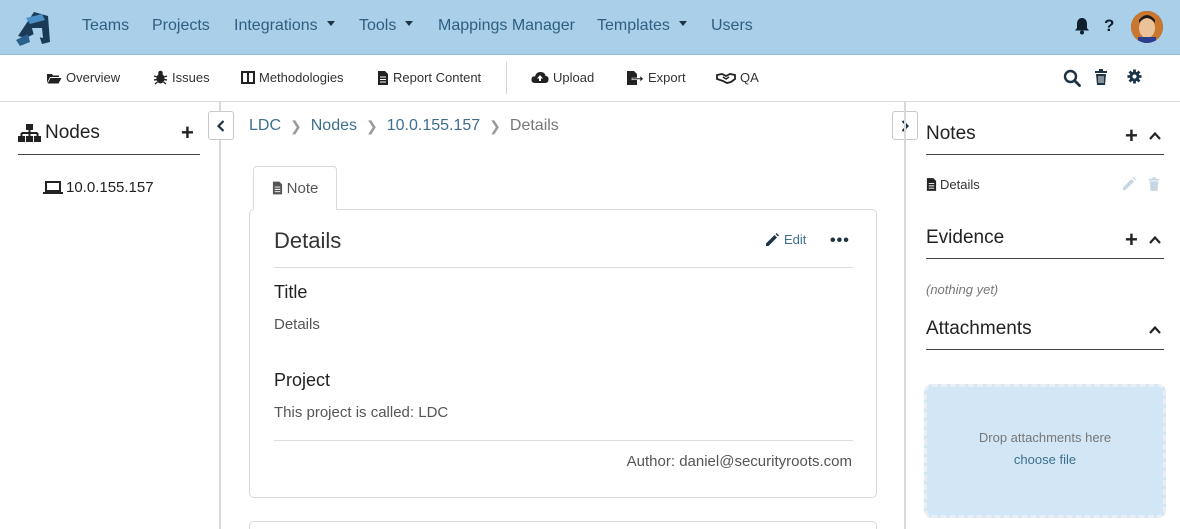 This screenshot has height=529, width=1180. I want to click on collapse-left-button, so click(221, 125).